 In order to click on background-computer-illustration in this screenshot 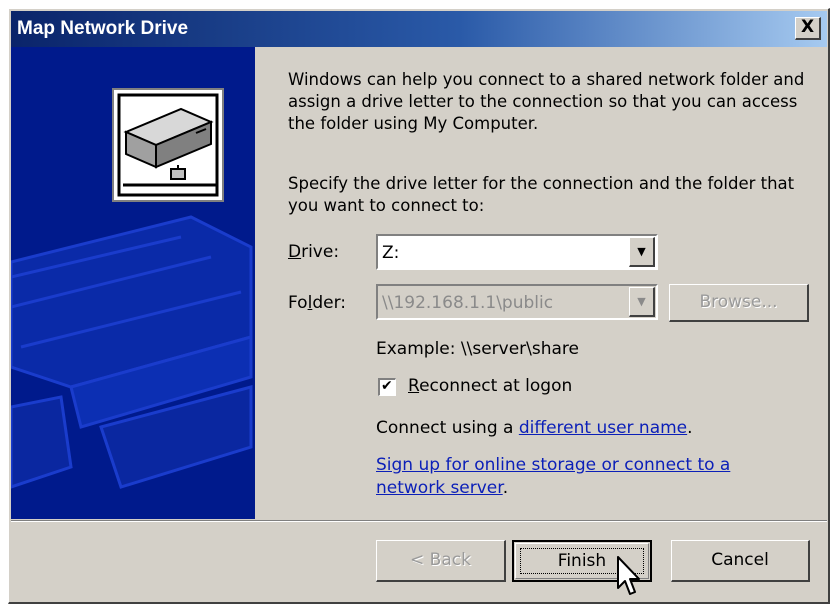, I will do `click(132, 352)`.